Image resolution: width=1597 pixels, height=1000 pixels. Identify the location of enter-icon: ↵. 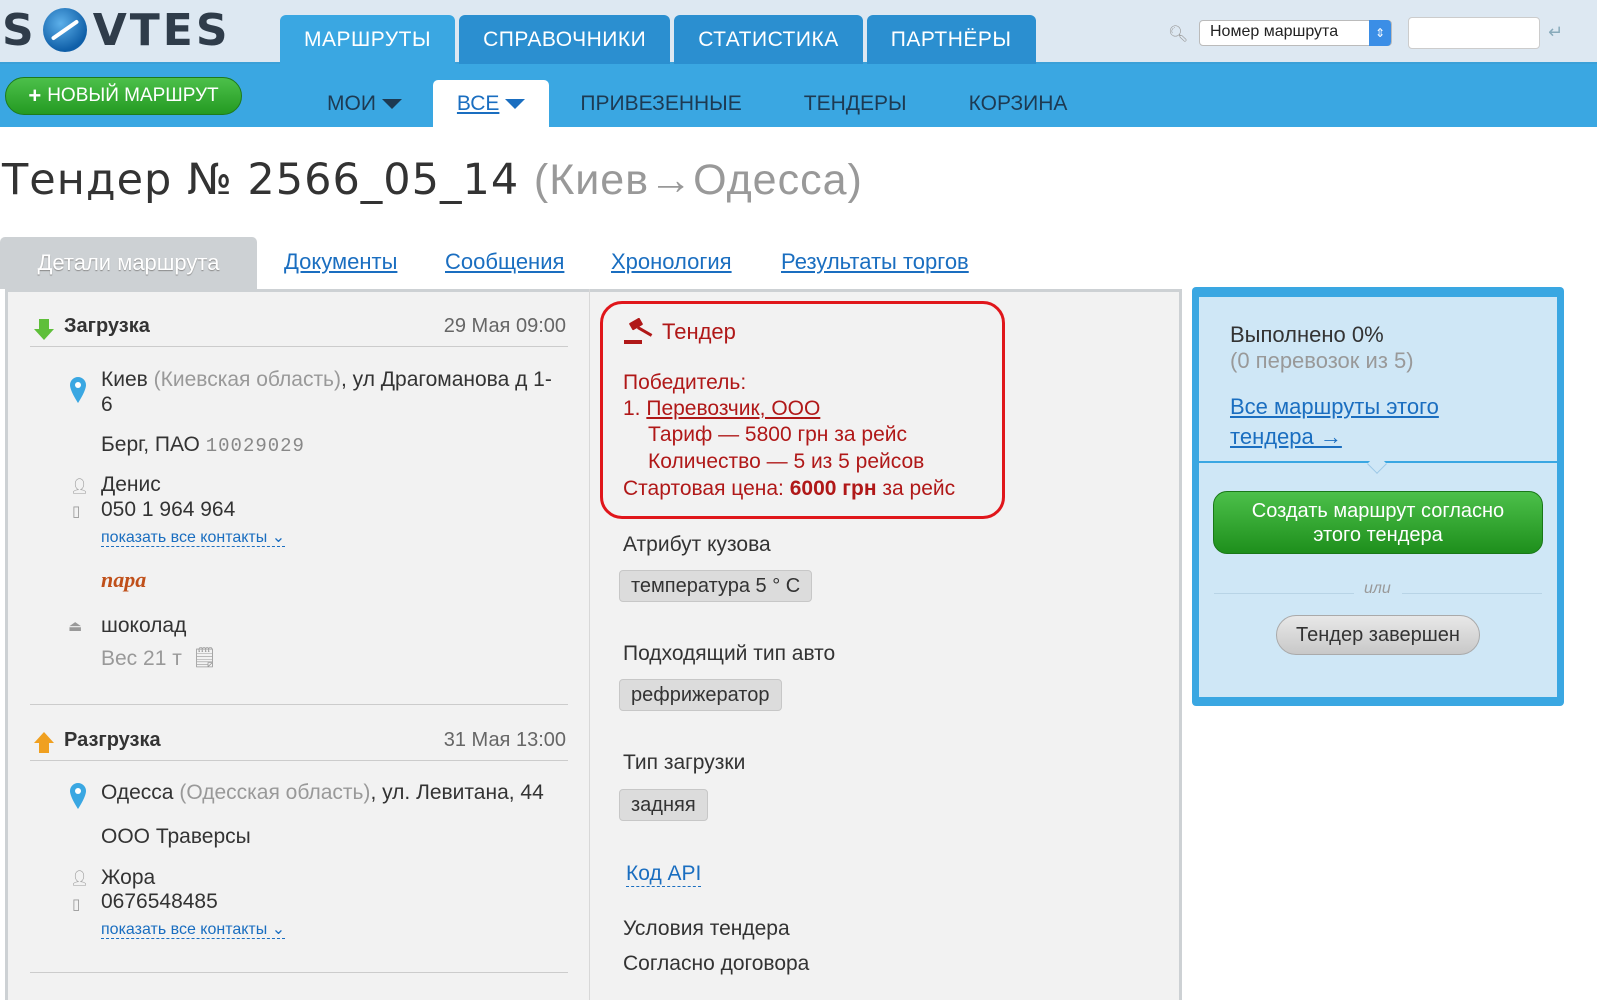
(1555, 32).